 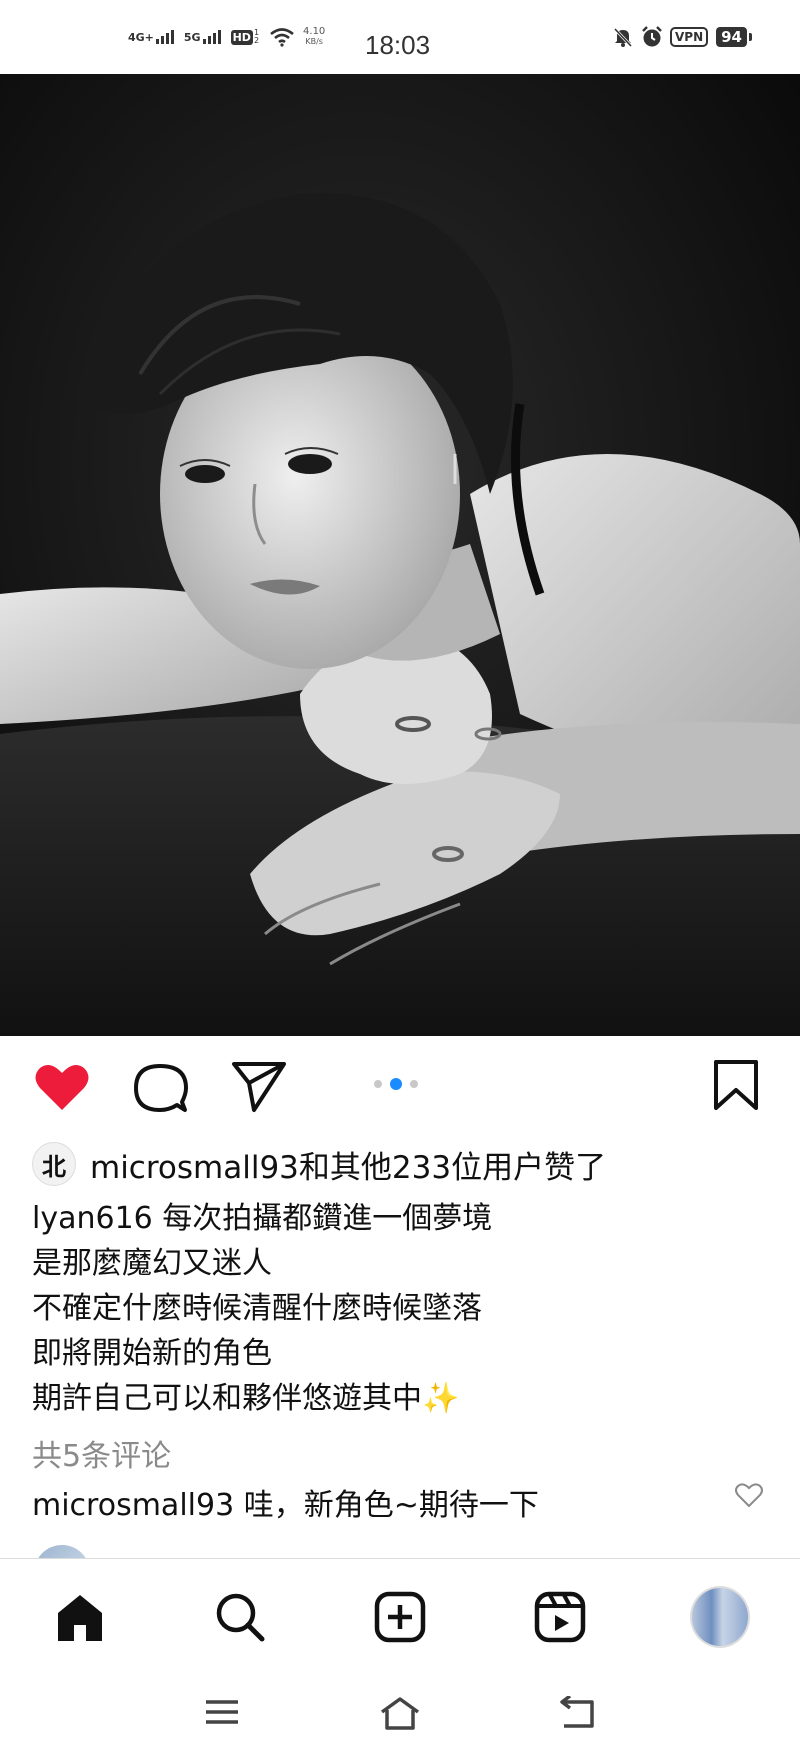 I want to click on speed-unit: KB/s, so click(x=314, y=41).